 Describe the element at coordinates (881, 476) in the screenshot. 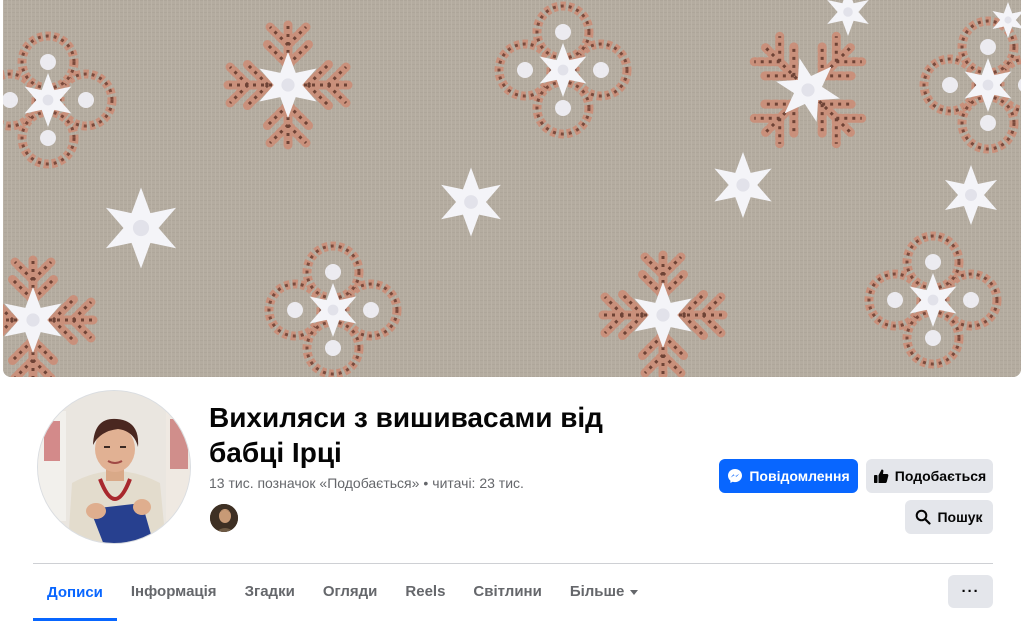

I see `thumbs-up-icon` at that location.